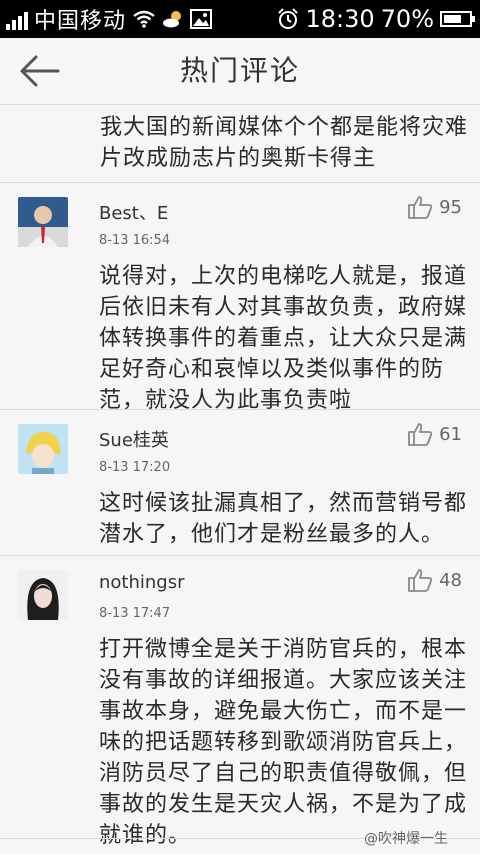  Describe the element at coordinates (135, 467) in the screenshot. I see `comment-time: 8-13 17:20` at that location.